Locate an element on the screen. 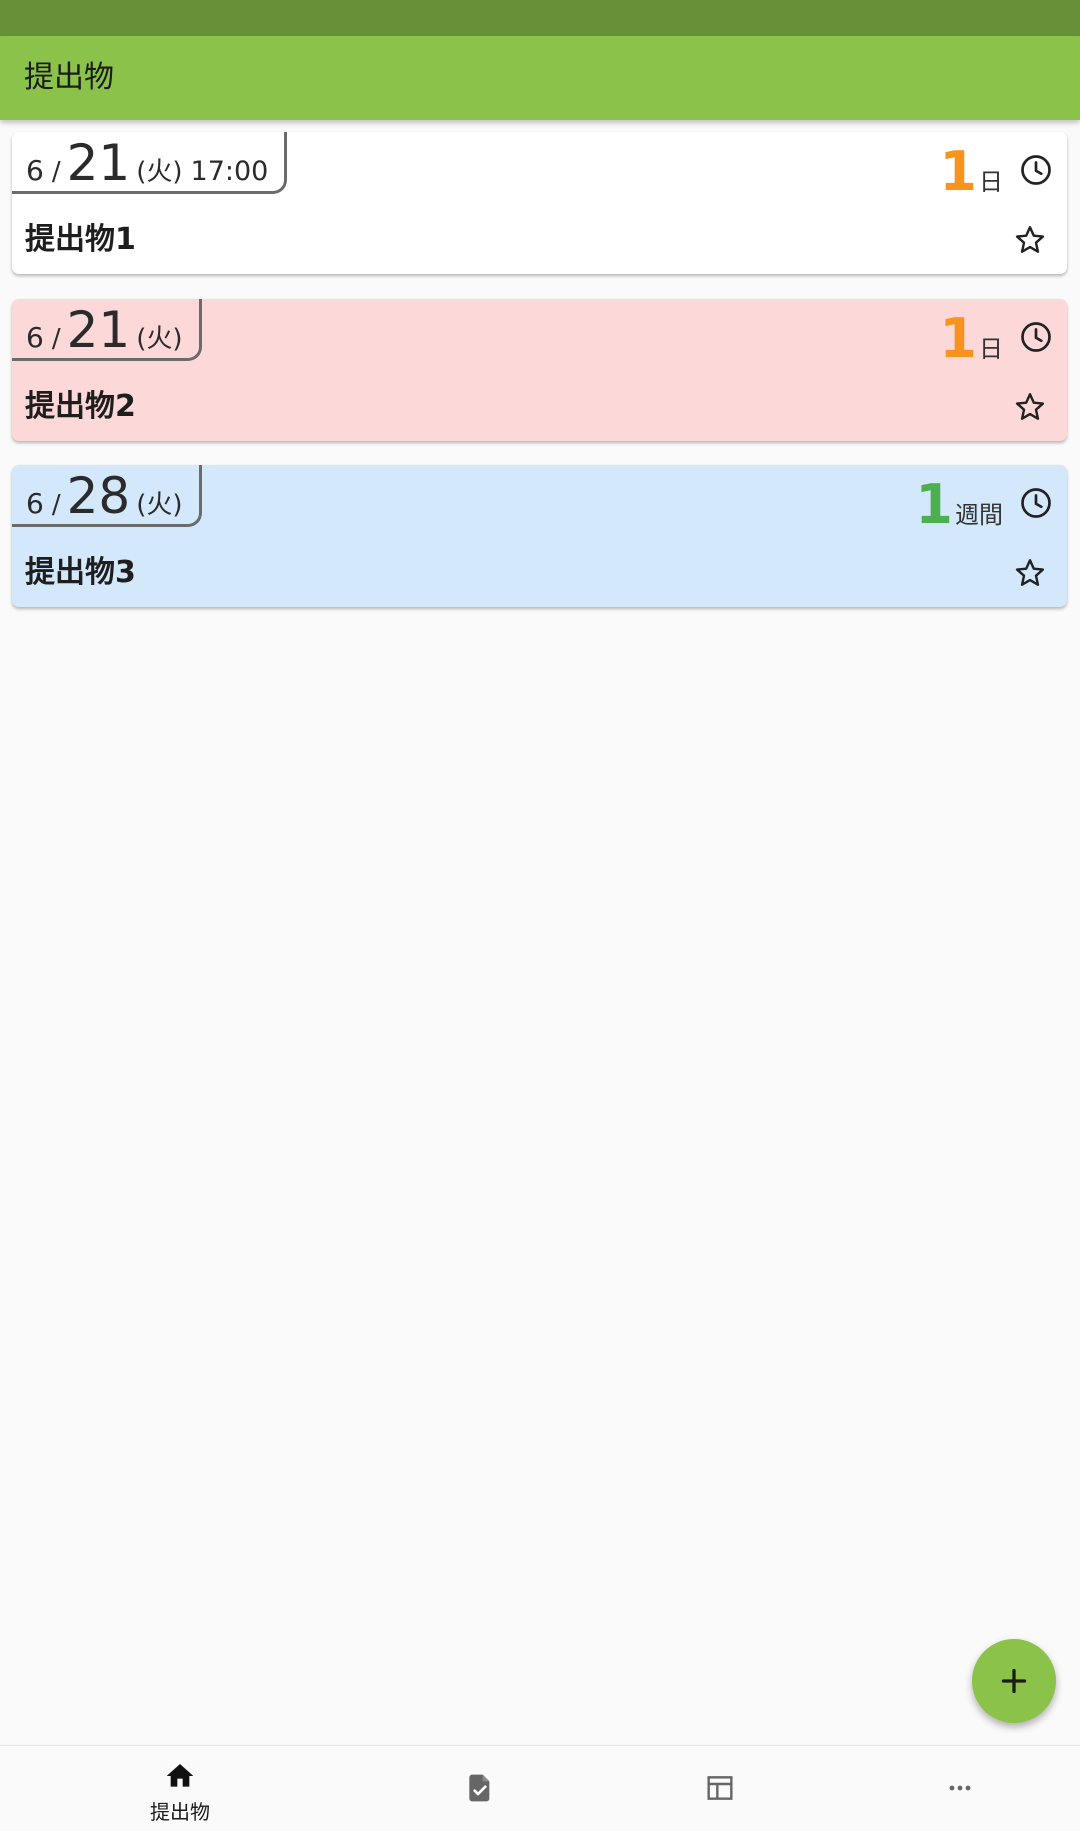  due-time: 17:00 is located at coordinates (229, 171).